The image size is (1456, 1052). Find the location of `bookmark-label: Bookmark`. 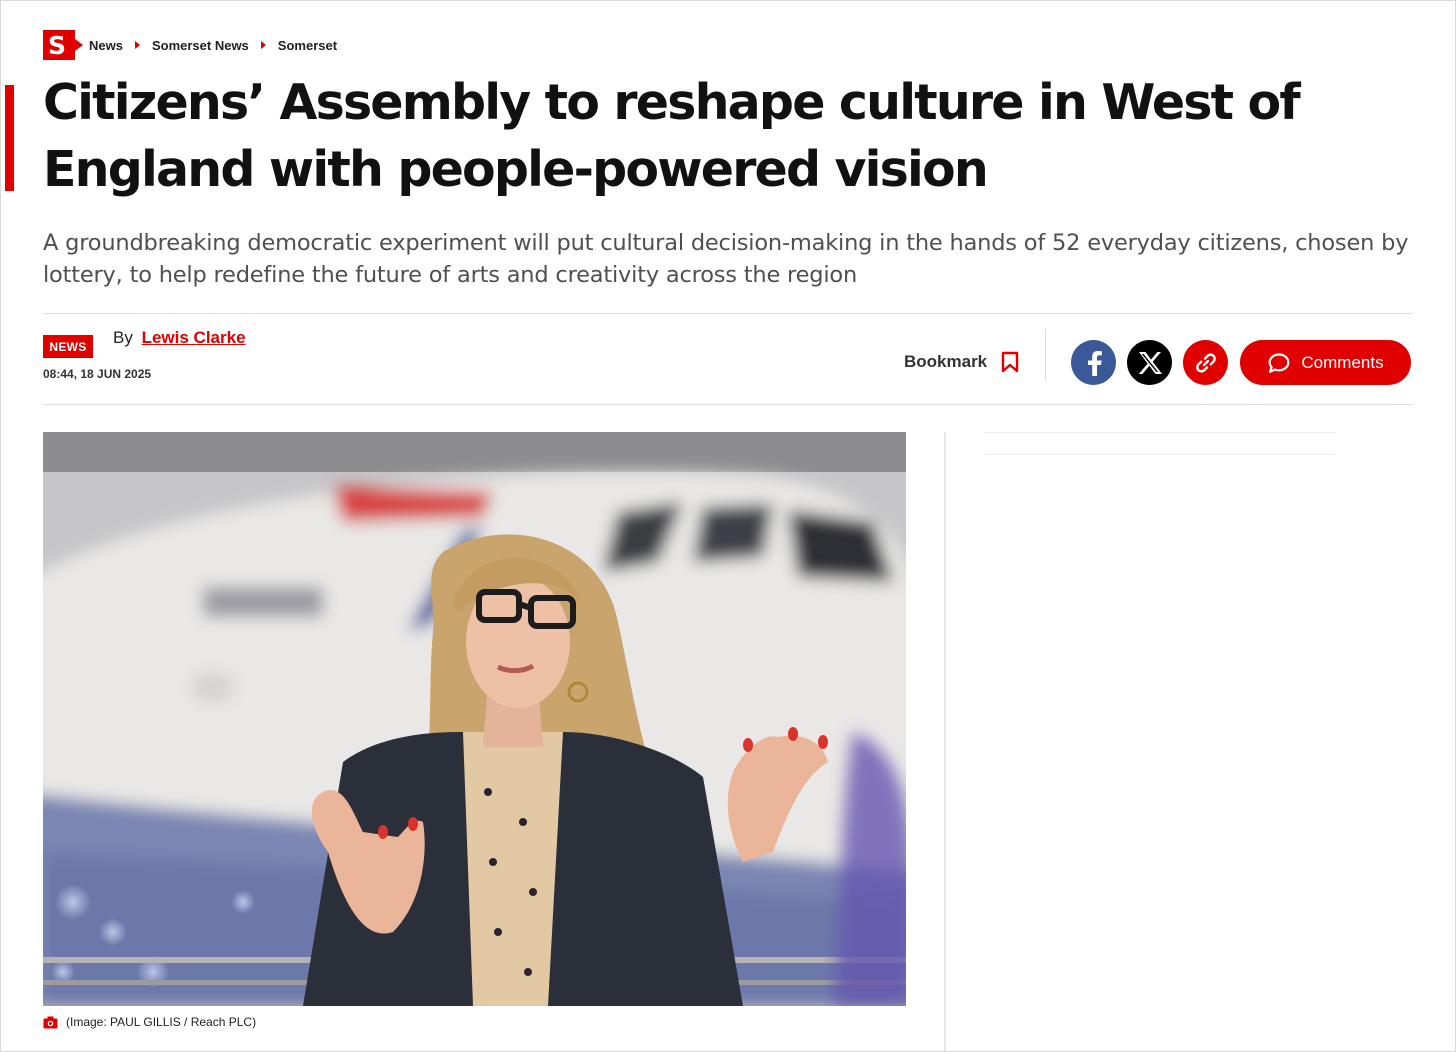

bookmark-label: Bookmark is located at coordinates (946, 361).